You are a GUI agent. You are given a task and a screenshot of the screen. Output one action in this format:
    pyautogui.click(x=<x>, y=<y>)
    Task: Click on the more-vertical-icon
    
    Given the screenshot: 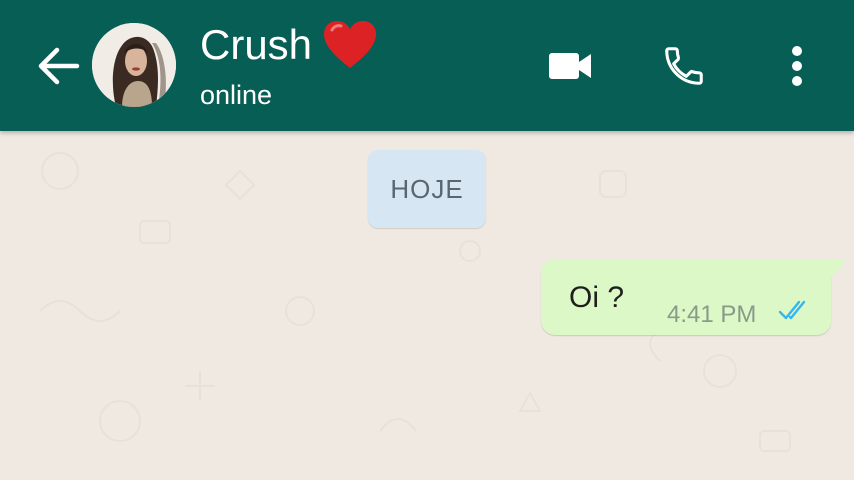 What is the action you would take?
    pyautogui.click(x=797, y=66)
    